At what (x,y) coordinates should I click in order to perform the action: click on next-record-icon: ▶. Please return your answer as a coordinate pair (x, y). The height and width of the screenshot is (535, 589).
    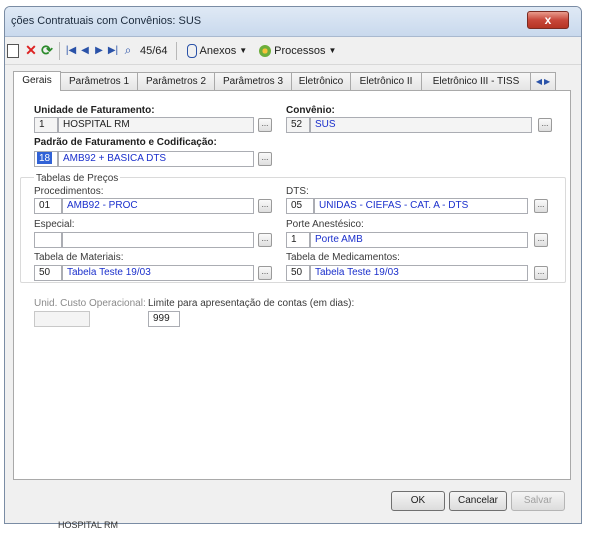
    Looking at the image, I should click on (99, 51).